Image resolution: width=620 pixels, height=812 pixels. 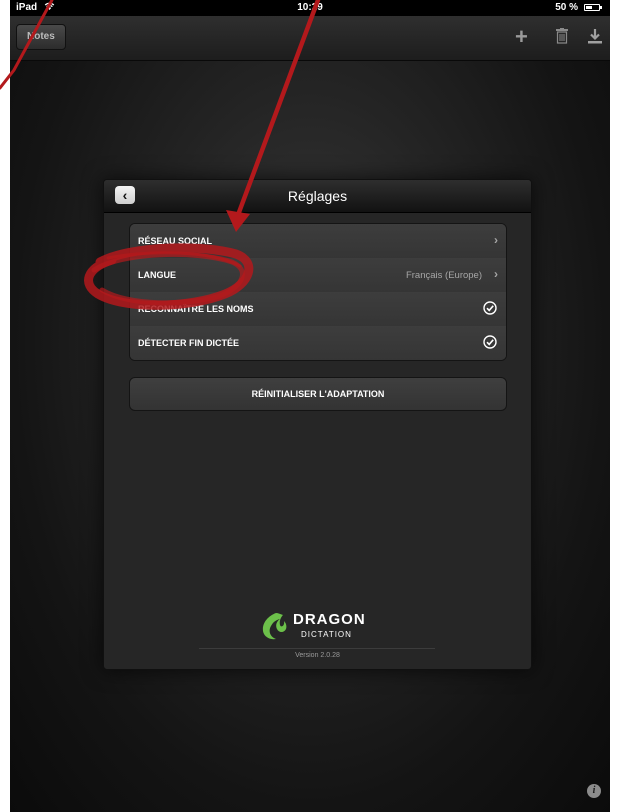 I want to click on setting-value: Français (Europe), so click(x=443, y=275).